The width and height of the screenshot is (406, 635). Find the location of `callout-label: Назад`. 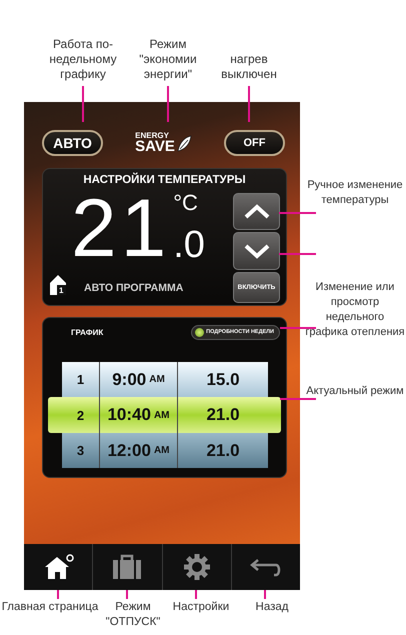

callout-label: Назад is located at coordinates (272, 607).